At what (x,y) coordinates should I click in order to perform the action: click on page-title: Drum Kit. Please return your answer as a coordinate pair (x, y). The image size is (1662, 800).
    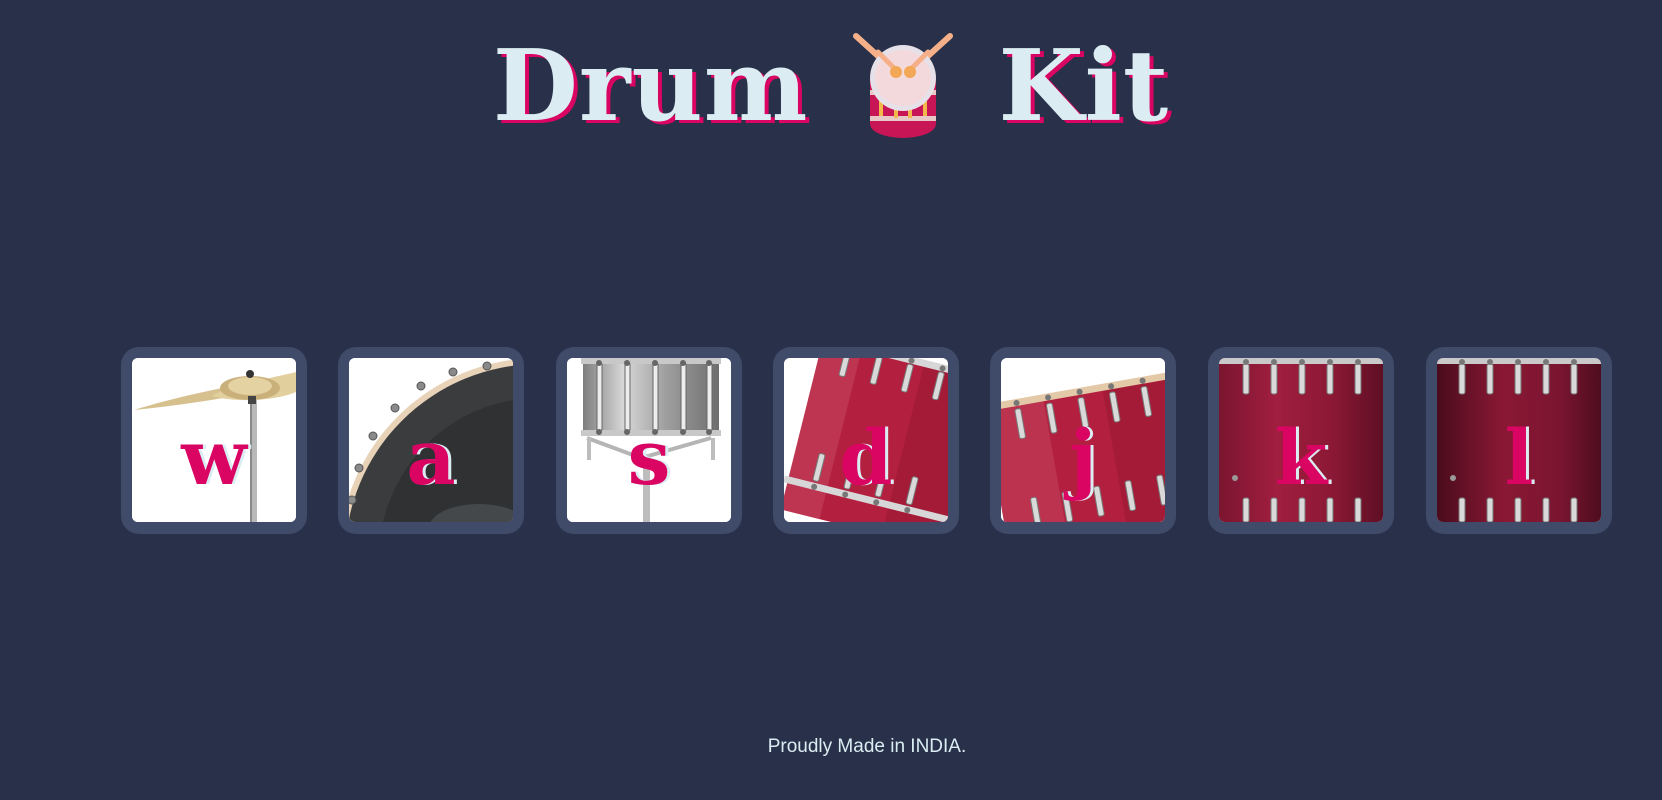
    Looking at the image, I should click on (831, 86).